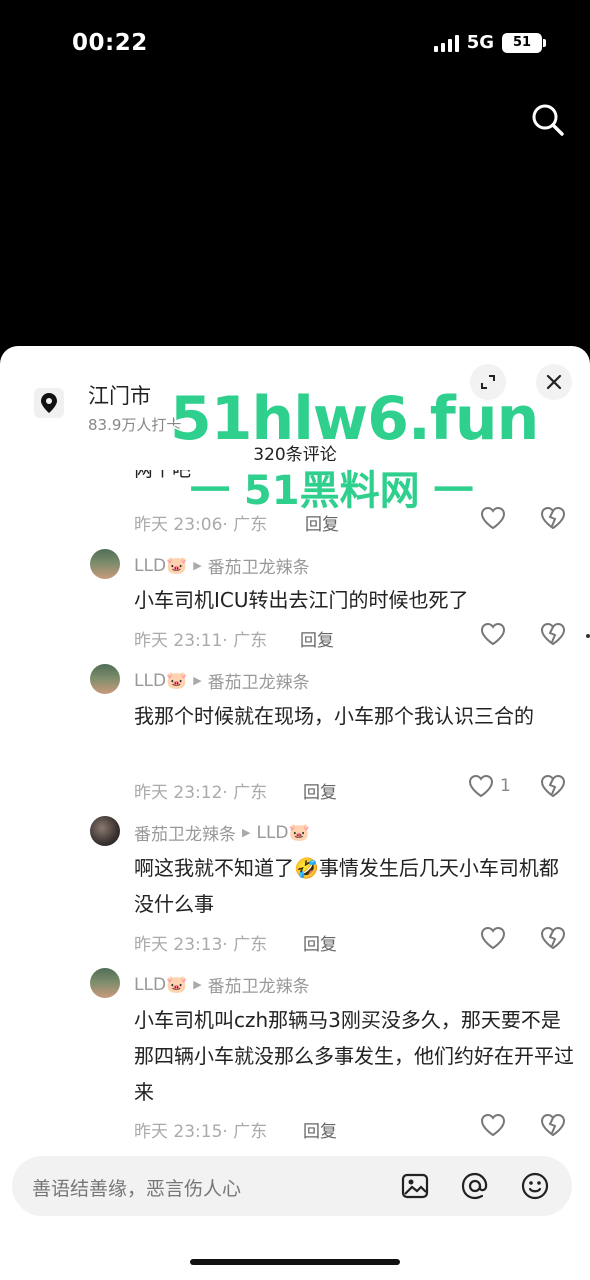 This screenshot has height=1280, width=590. Describe the element at coordinates (588, 636) in the screenshot. I see `scroll-indicator` at that location.